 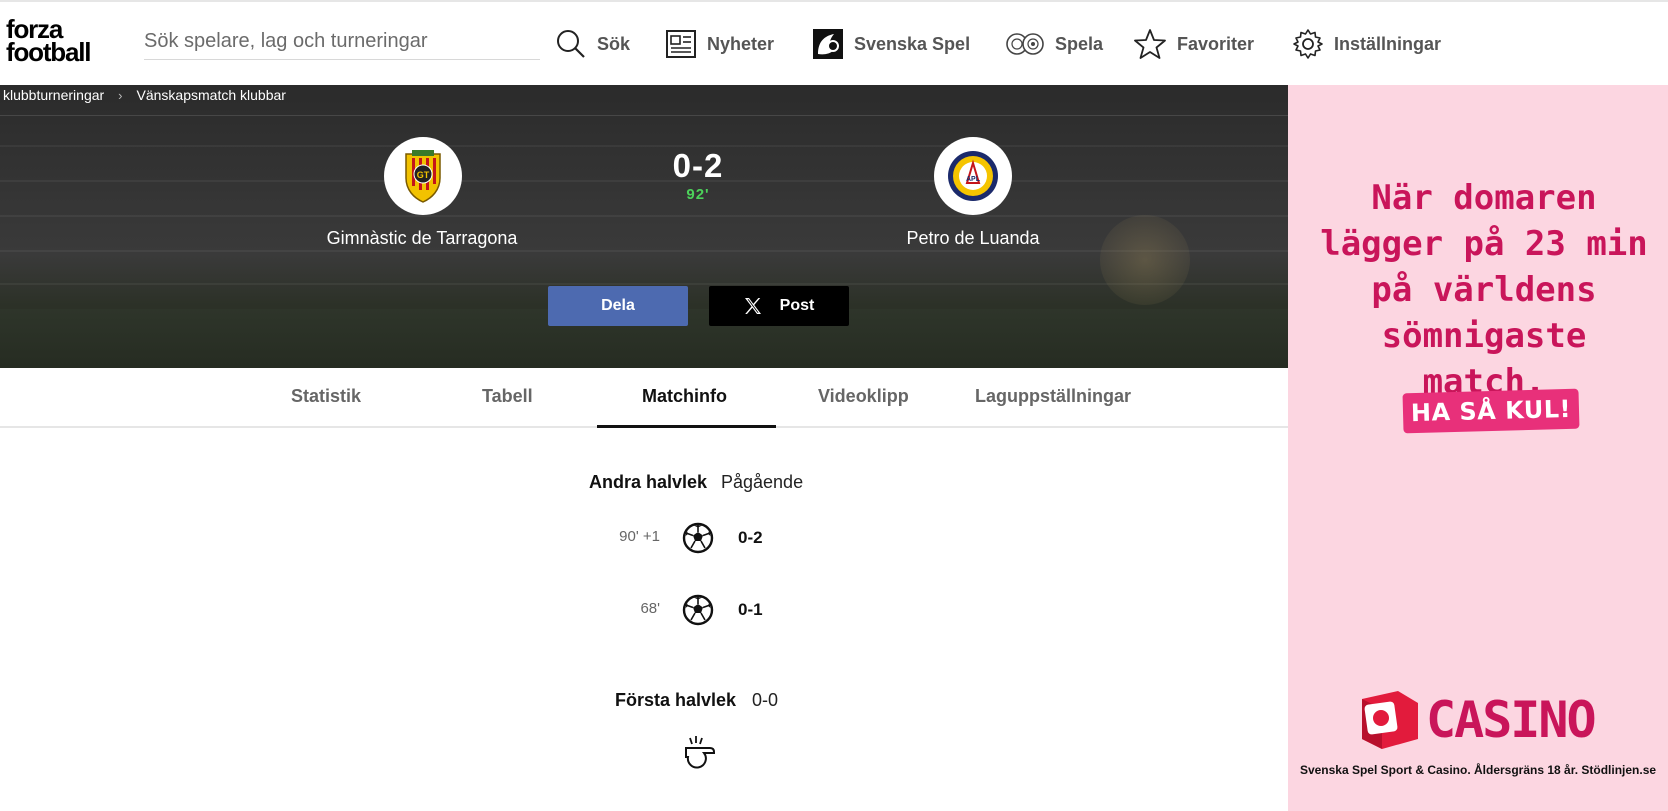 I want to click on first-half-score: 0-0, so click(x=765, y=700).